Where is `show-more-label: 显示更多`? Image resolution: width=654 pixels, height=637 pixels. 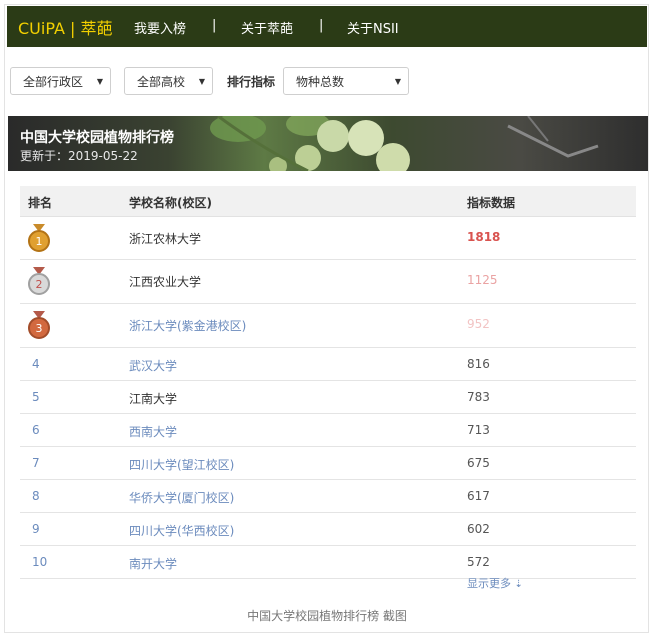 show-more-label: 显示更多 is located at coordinates (489, 583).